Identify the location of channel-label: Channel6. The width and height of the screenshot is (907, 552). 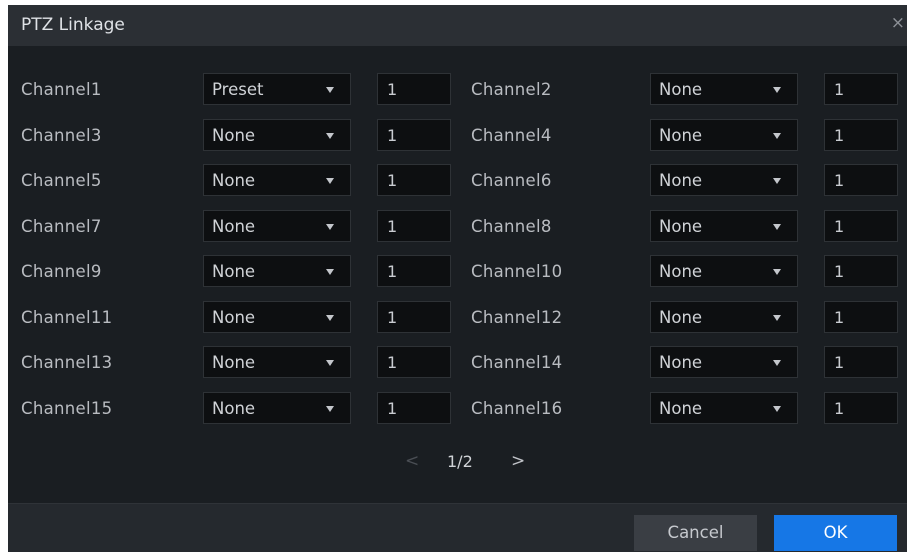
(511, 180).